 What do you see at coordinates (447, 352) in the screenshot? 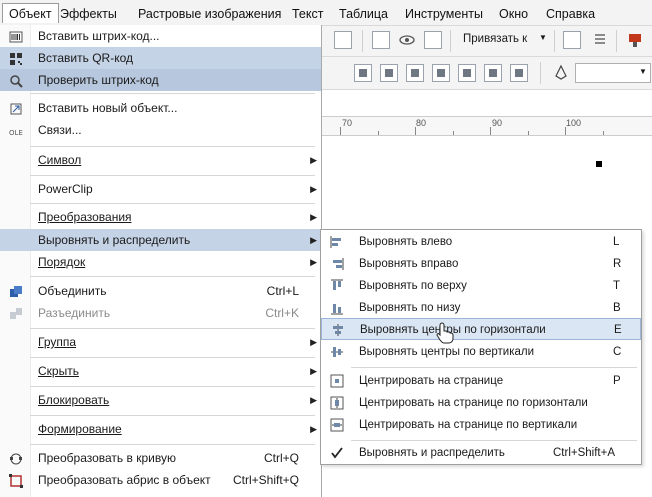
I see `submenu-item-label: Выровнять центры по вертикали` at bounding box center [447, 352].